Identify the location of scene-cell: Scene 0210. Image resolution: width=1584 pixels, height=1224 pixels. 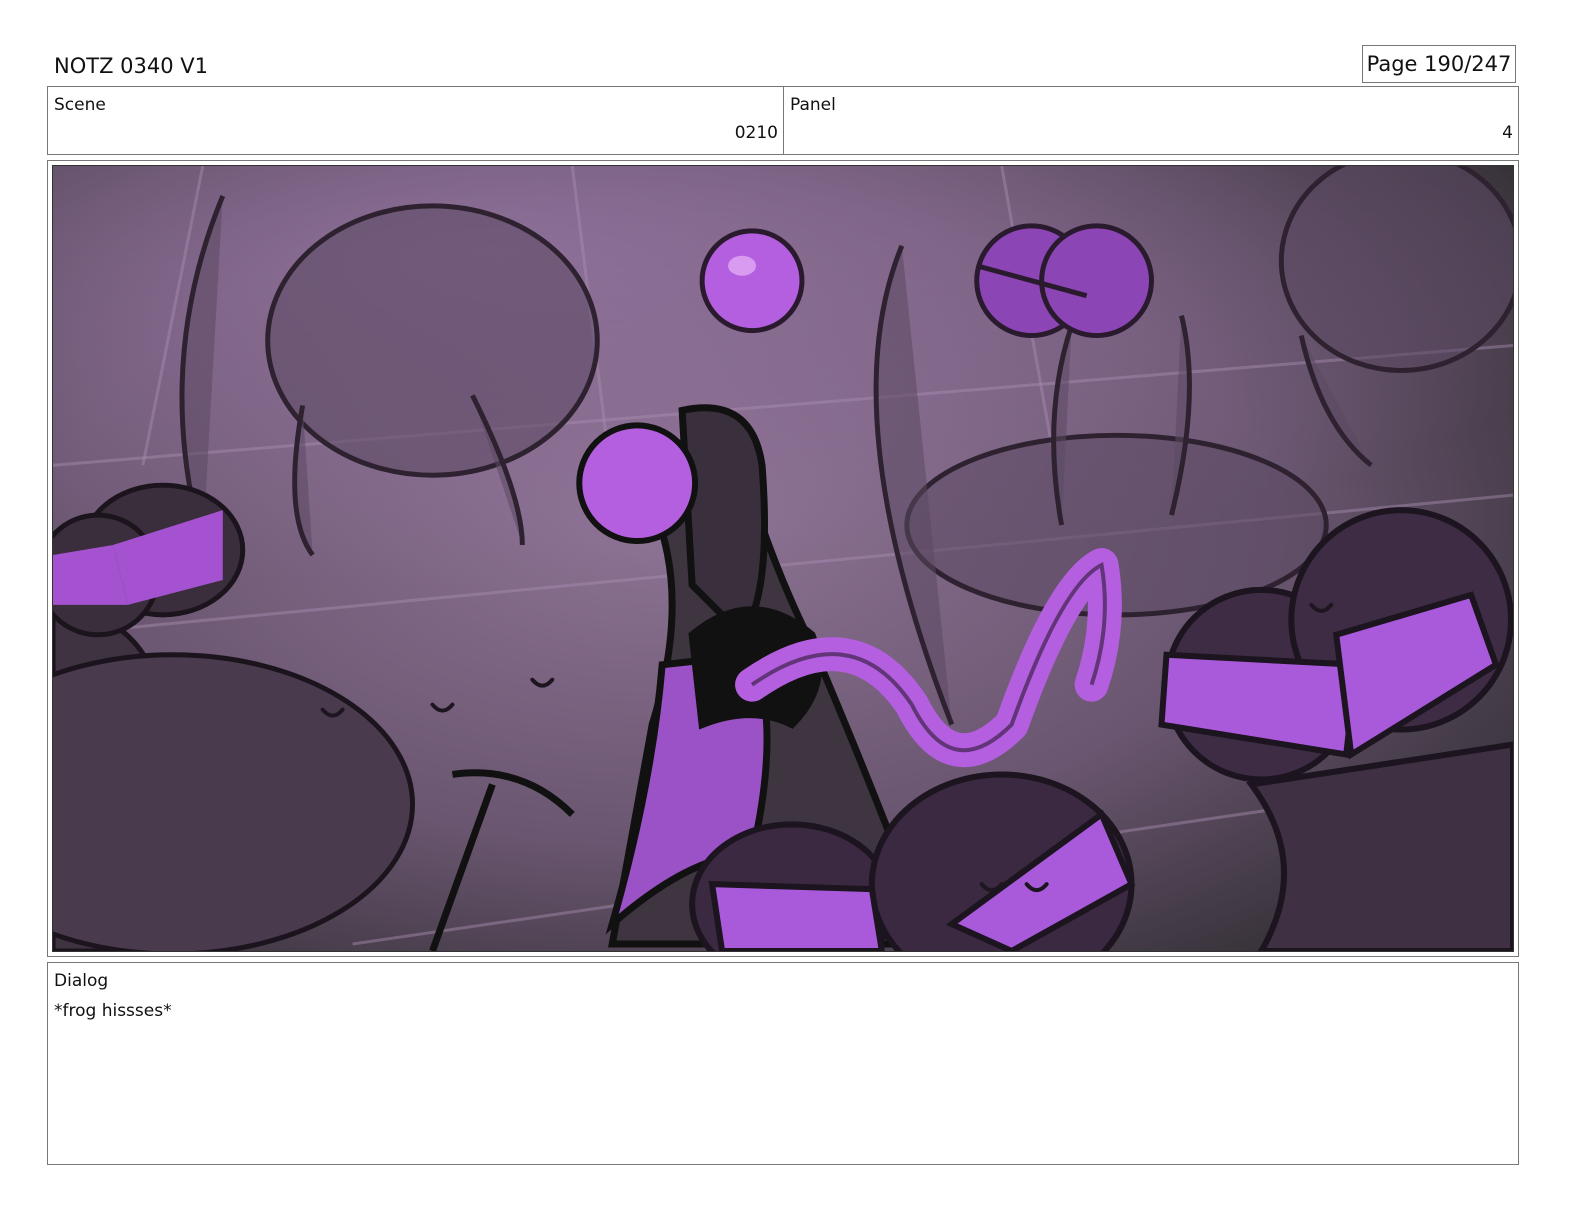
(416, 120).